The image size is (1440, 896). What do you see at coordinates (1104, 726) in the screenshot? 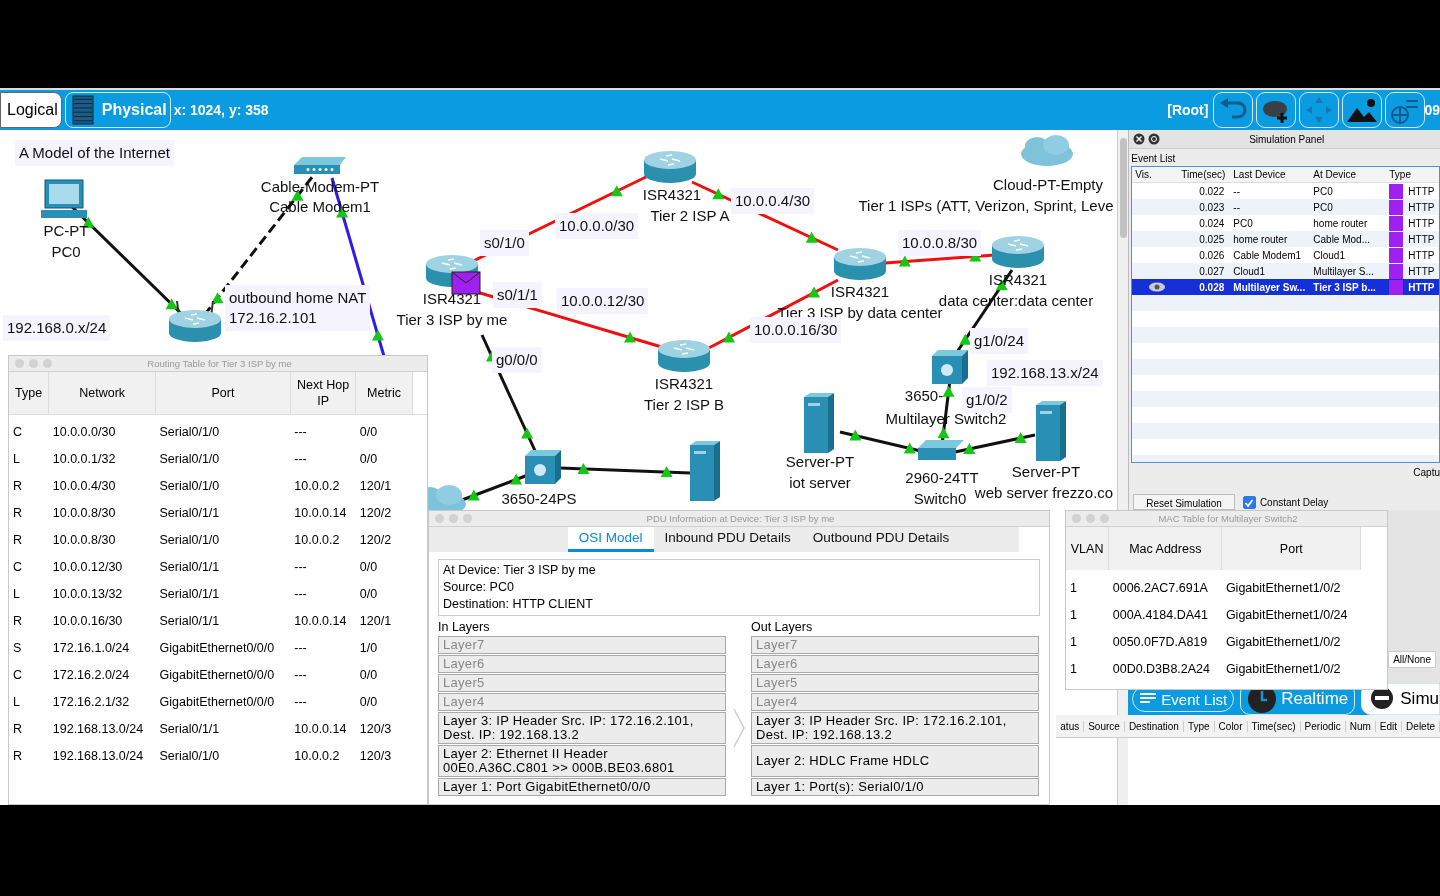
I see `column-header: Source` at bounding box center [1104, 726].